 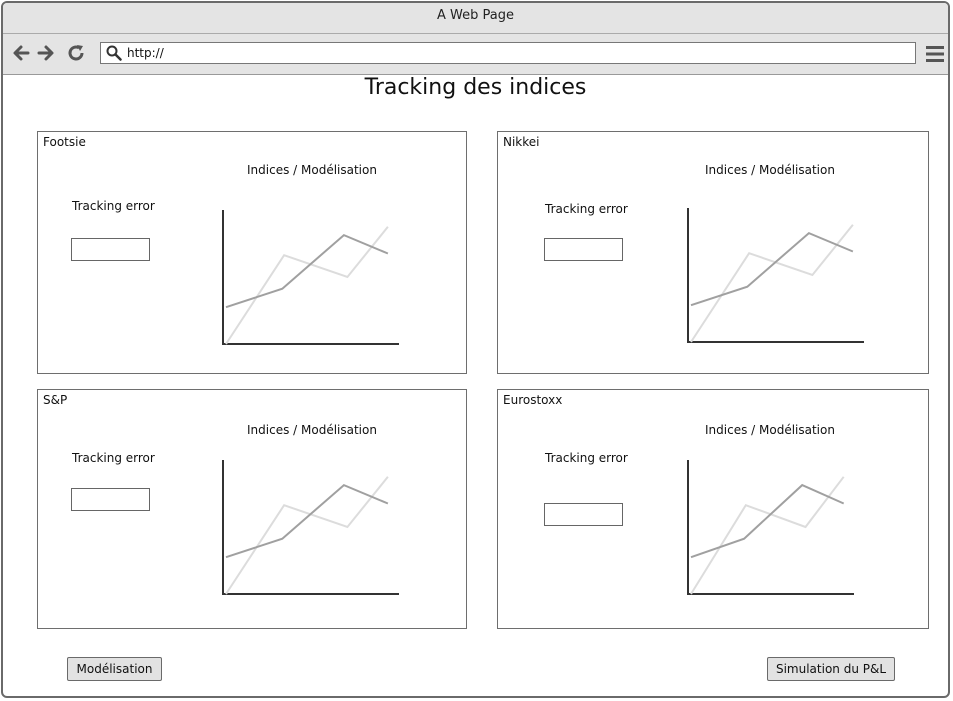 I want to click on reload-icon, so click(x=76, y=53).